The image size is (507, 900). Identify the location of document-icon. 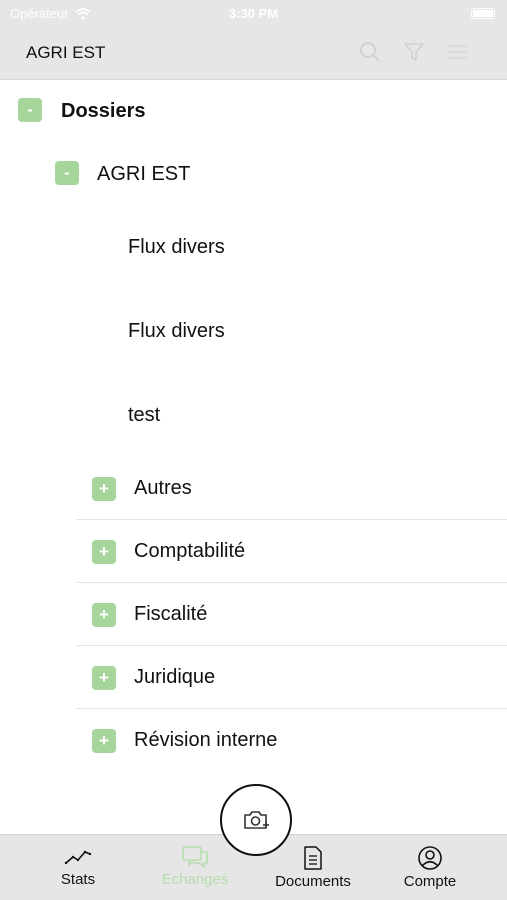
(313, 858).